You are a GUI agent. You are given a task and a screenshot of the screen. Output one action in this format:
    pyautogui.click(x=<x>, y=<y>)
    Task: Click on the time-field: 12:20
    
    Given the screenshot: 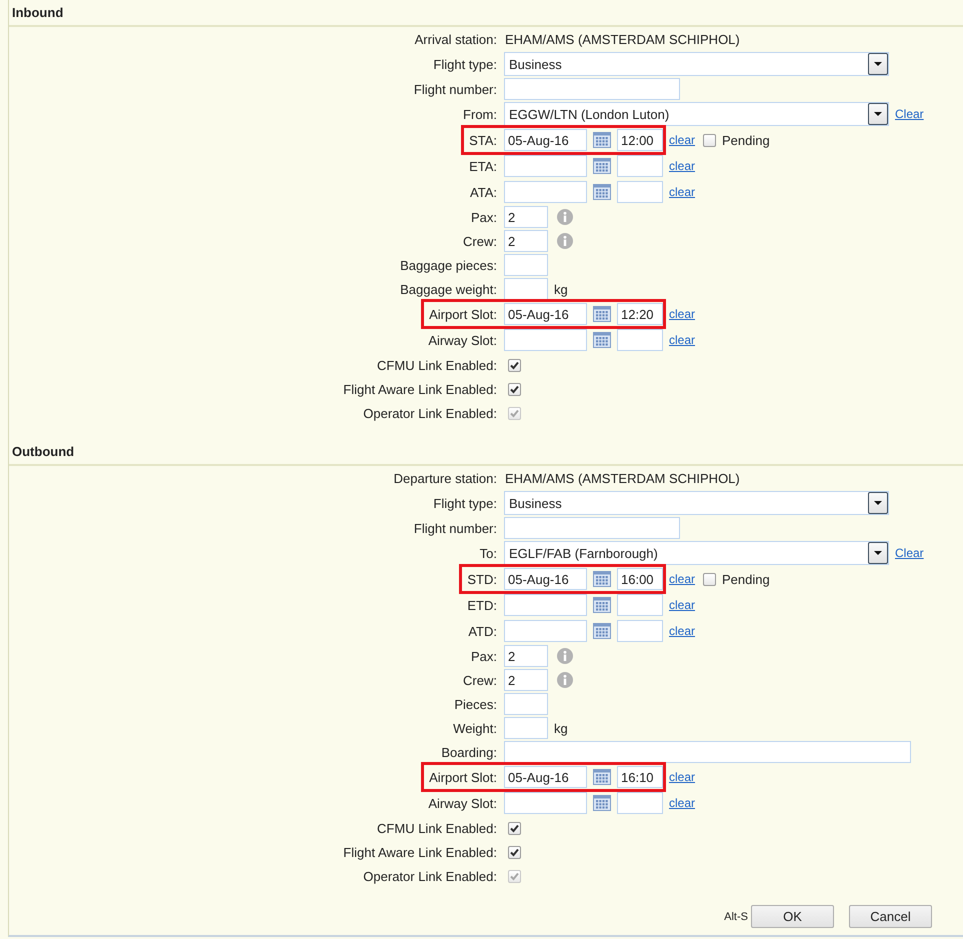 What is the action you would take?
    pyautogui.click(x=640, y=314)
    